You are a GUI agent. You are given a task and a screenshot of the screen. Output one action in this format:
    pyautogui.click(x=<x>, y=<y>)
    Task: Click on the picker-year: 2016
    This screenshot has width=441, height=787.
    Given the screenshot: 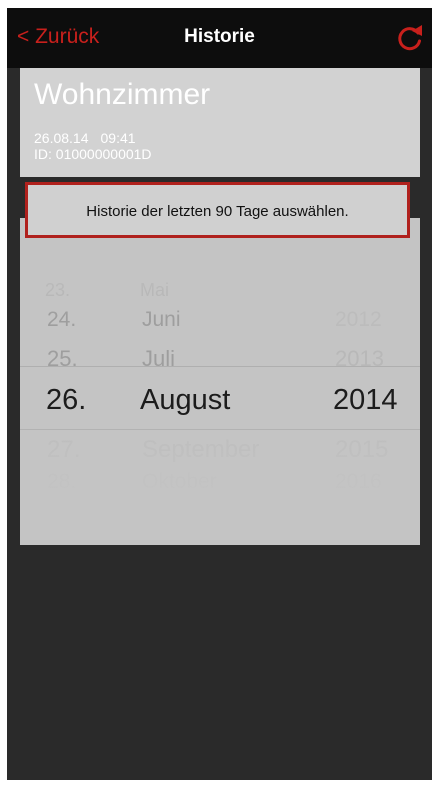 What is the action you would take?
    pyautogui.click(x=358, y=481)
    